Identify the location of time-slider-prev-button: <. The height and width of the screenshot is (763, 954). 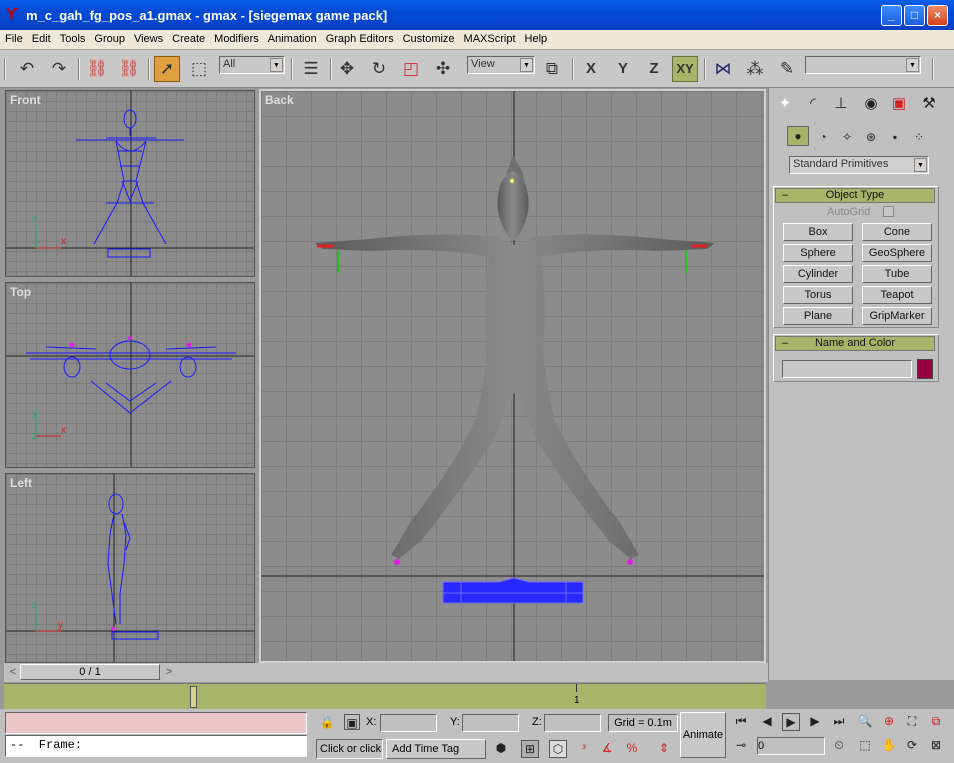
(13, 672).